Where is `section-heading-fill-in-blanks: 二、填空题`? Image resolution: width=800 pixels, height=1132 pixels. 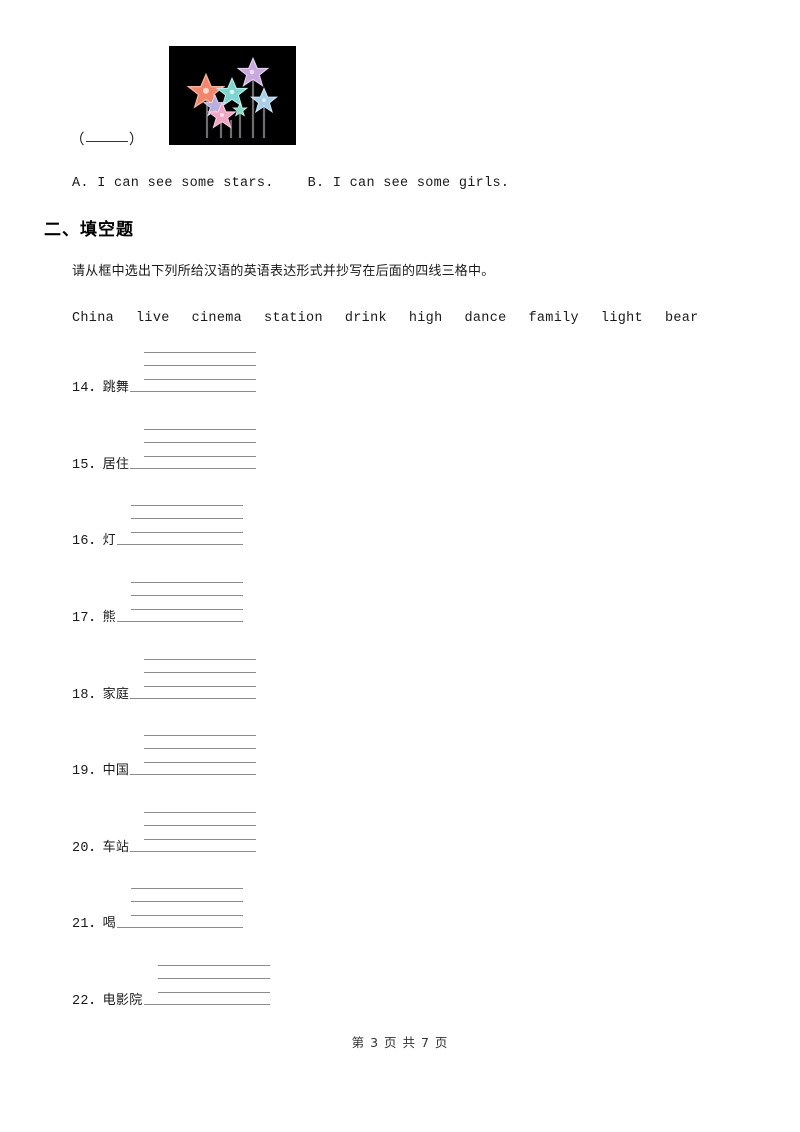 section-heading-fill-in-blanks: 二、填空题 is located at coordinates (89, 230).